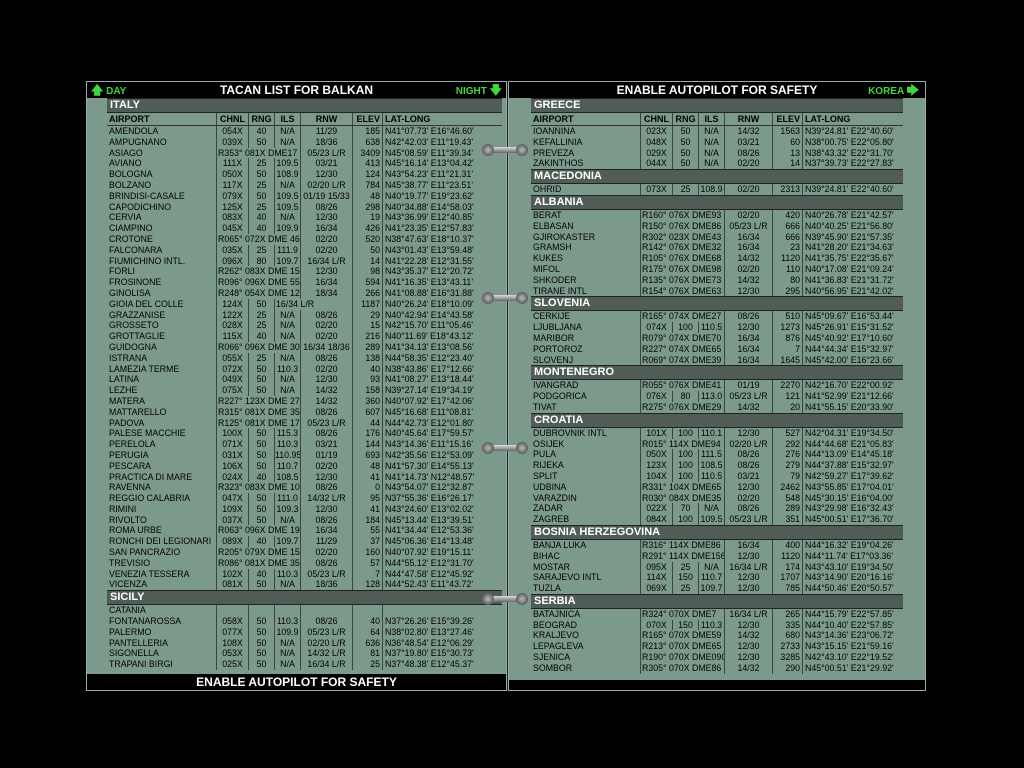  Describe the element at coordinates (749, 248) in the screenshot. I see `runway-cell: 16/34` at that location.